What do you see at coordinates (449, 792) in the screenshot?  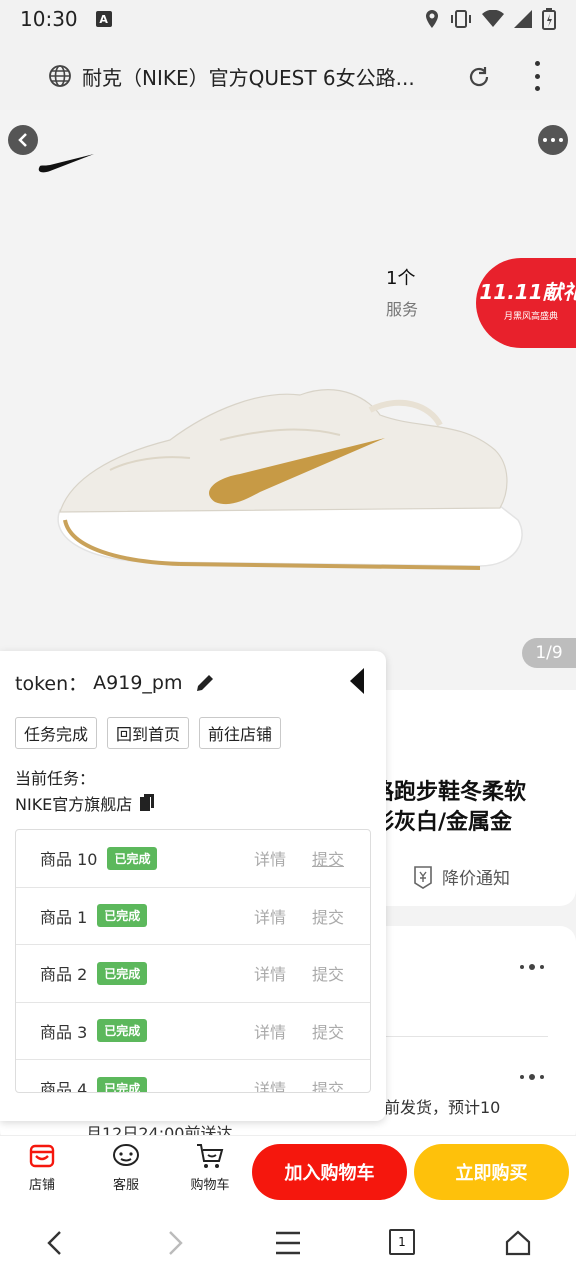 I see `product-title-line1: 路跑步鞋冬柔软` at bounding box center [449, 792].